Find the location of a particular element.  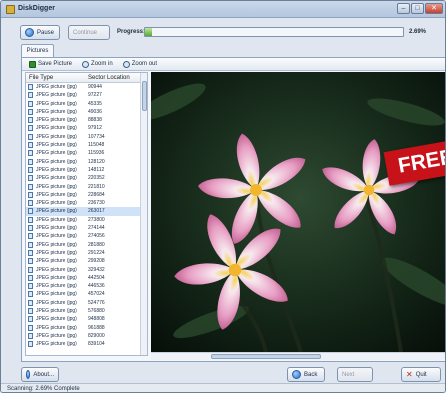

continue-label: Continue is located at coordinates (85, 32).